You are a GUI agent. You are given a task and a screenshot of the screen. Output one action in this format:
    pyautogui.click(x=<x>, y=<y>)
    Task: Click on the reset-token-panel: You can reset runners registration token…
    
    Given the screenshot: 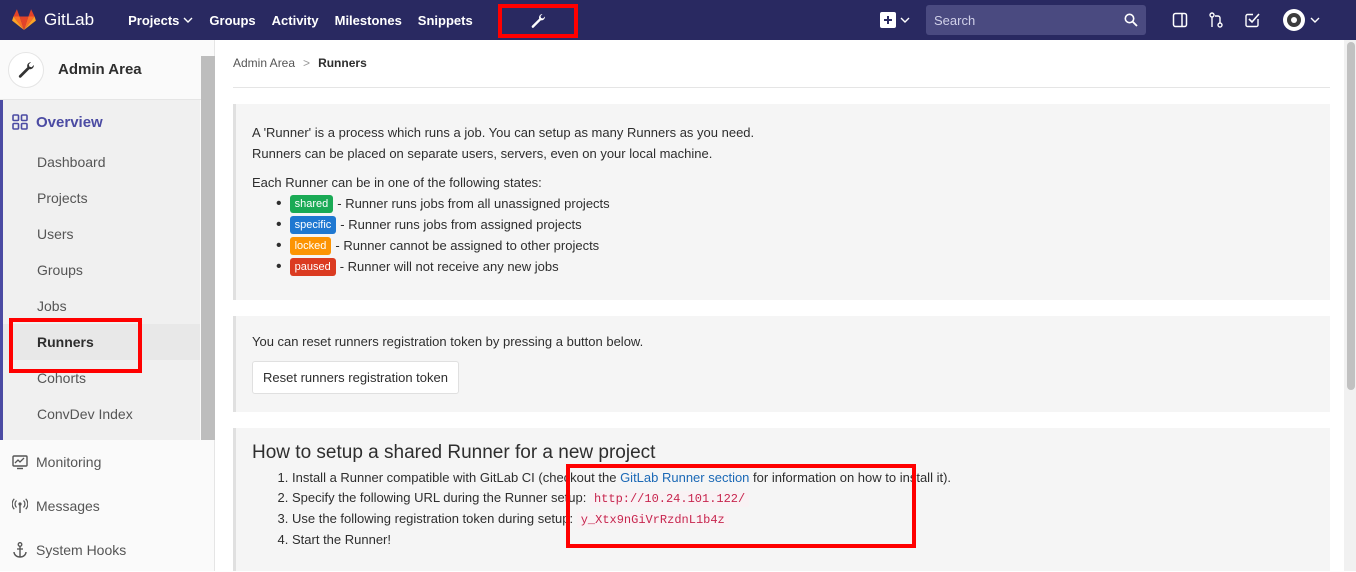 What is the action you would take?
    pyautogui.click(x=781, y=364)
    